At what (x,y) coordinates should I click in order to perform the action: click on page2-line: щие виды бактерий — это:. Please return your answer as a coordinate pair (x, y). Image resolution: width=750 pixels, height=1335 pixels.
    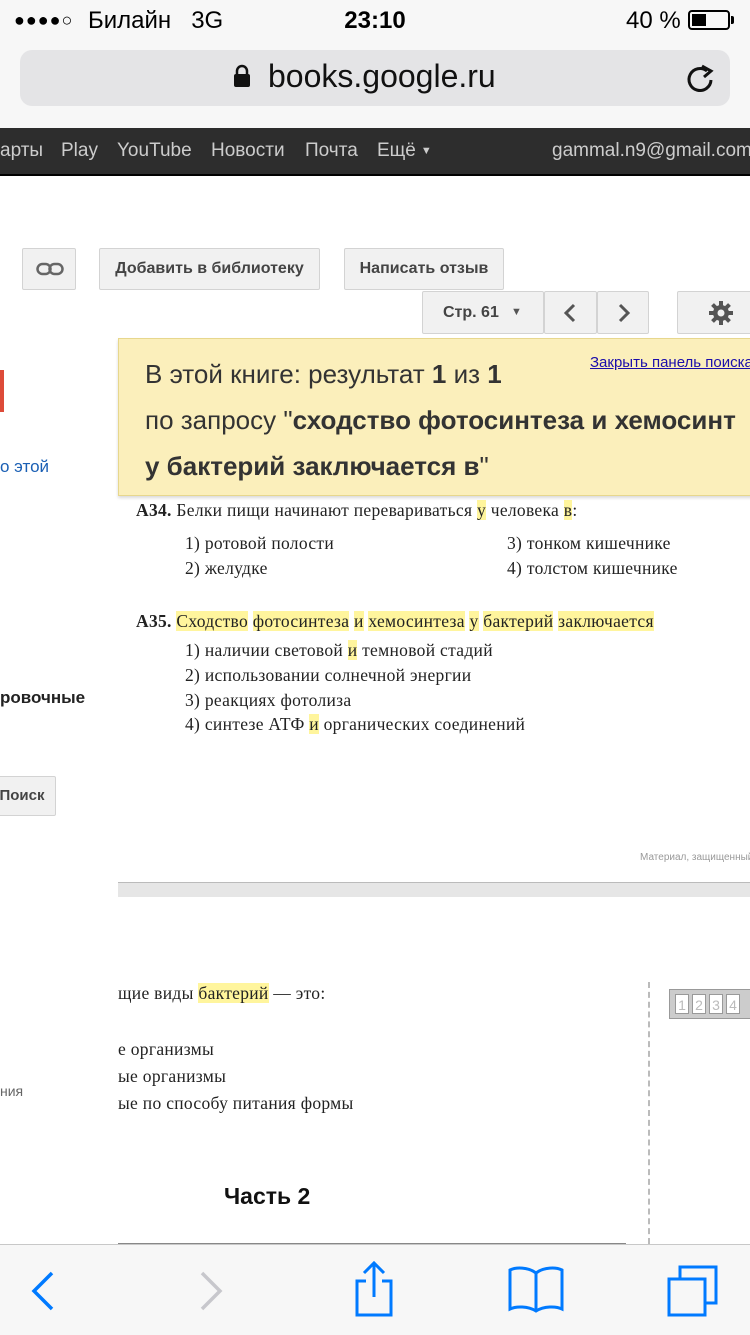
    Looking at the image, I should click on (222, 993).